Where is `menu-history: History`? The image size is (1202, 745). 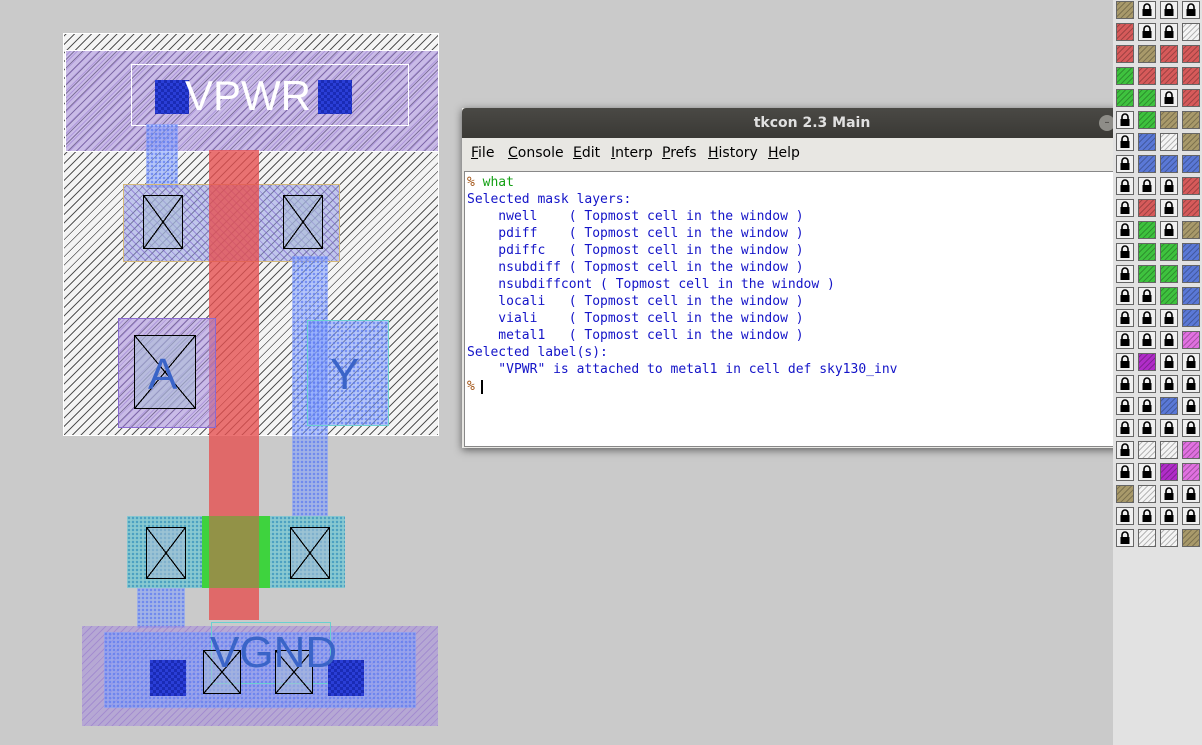
menu-history: History is located at coordinates (733, 153).